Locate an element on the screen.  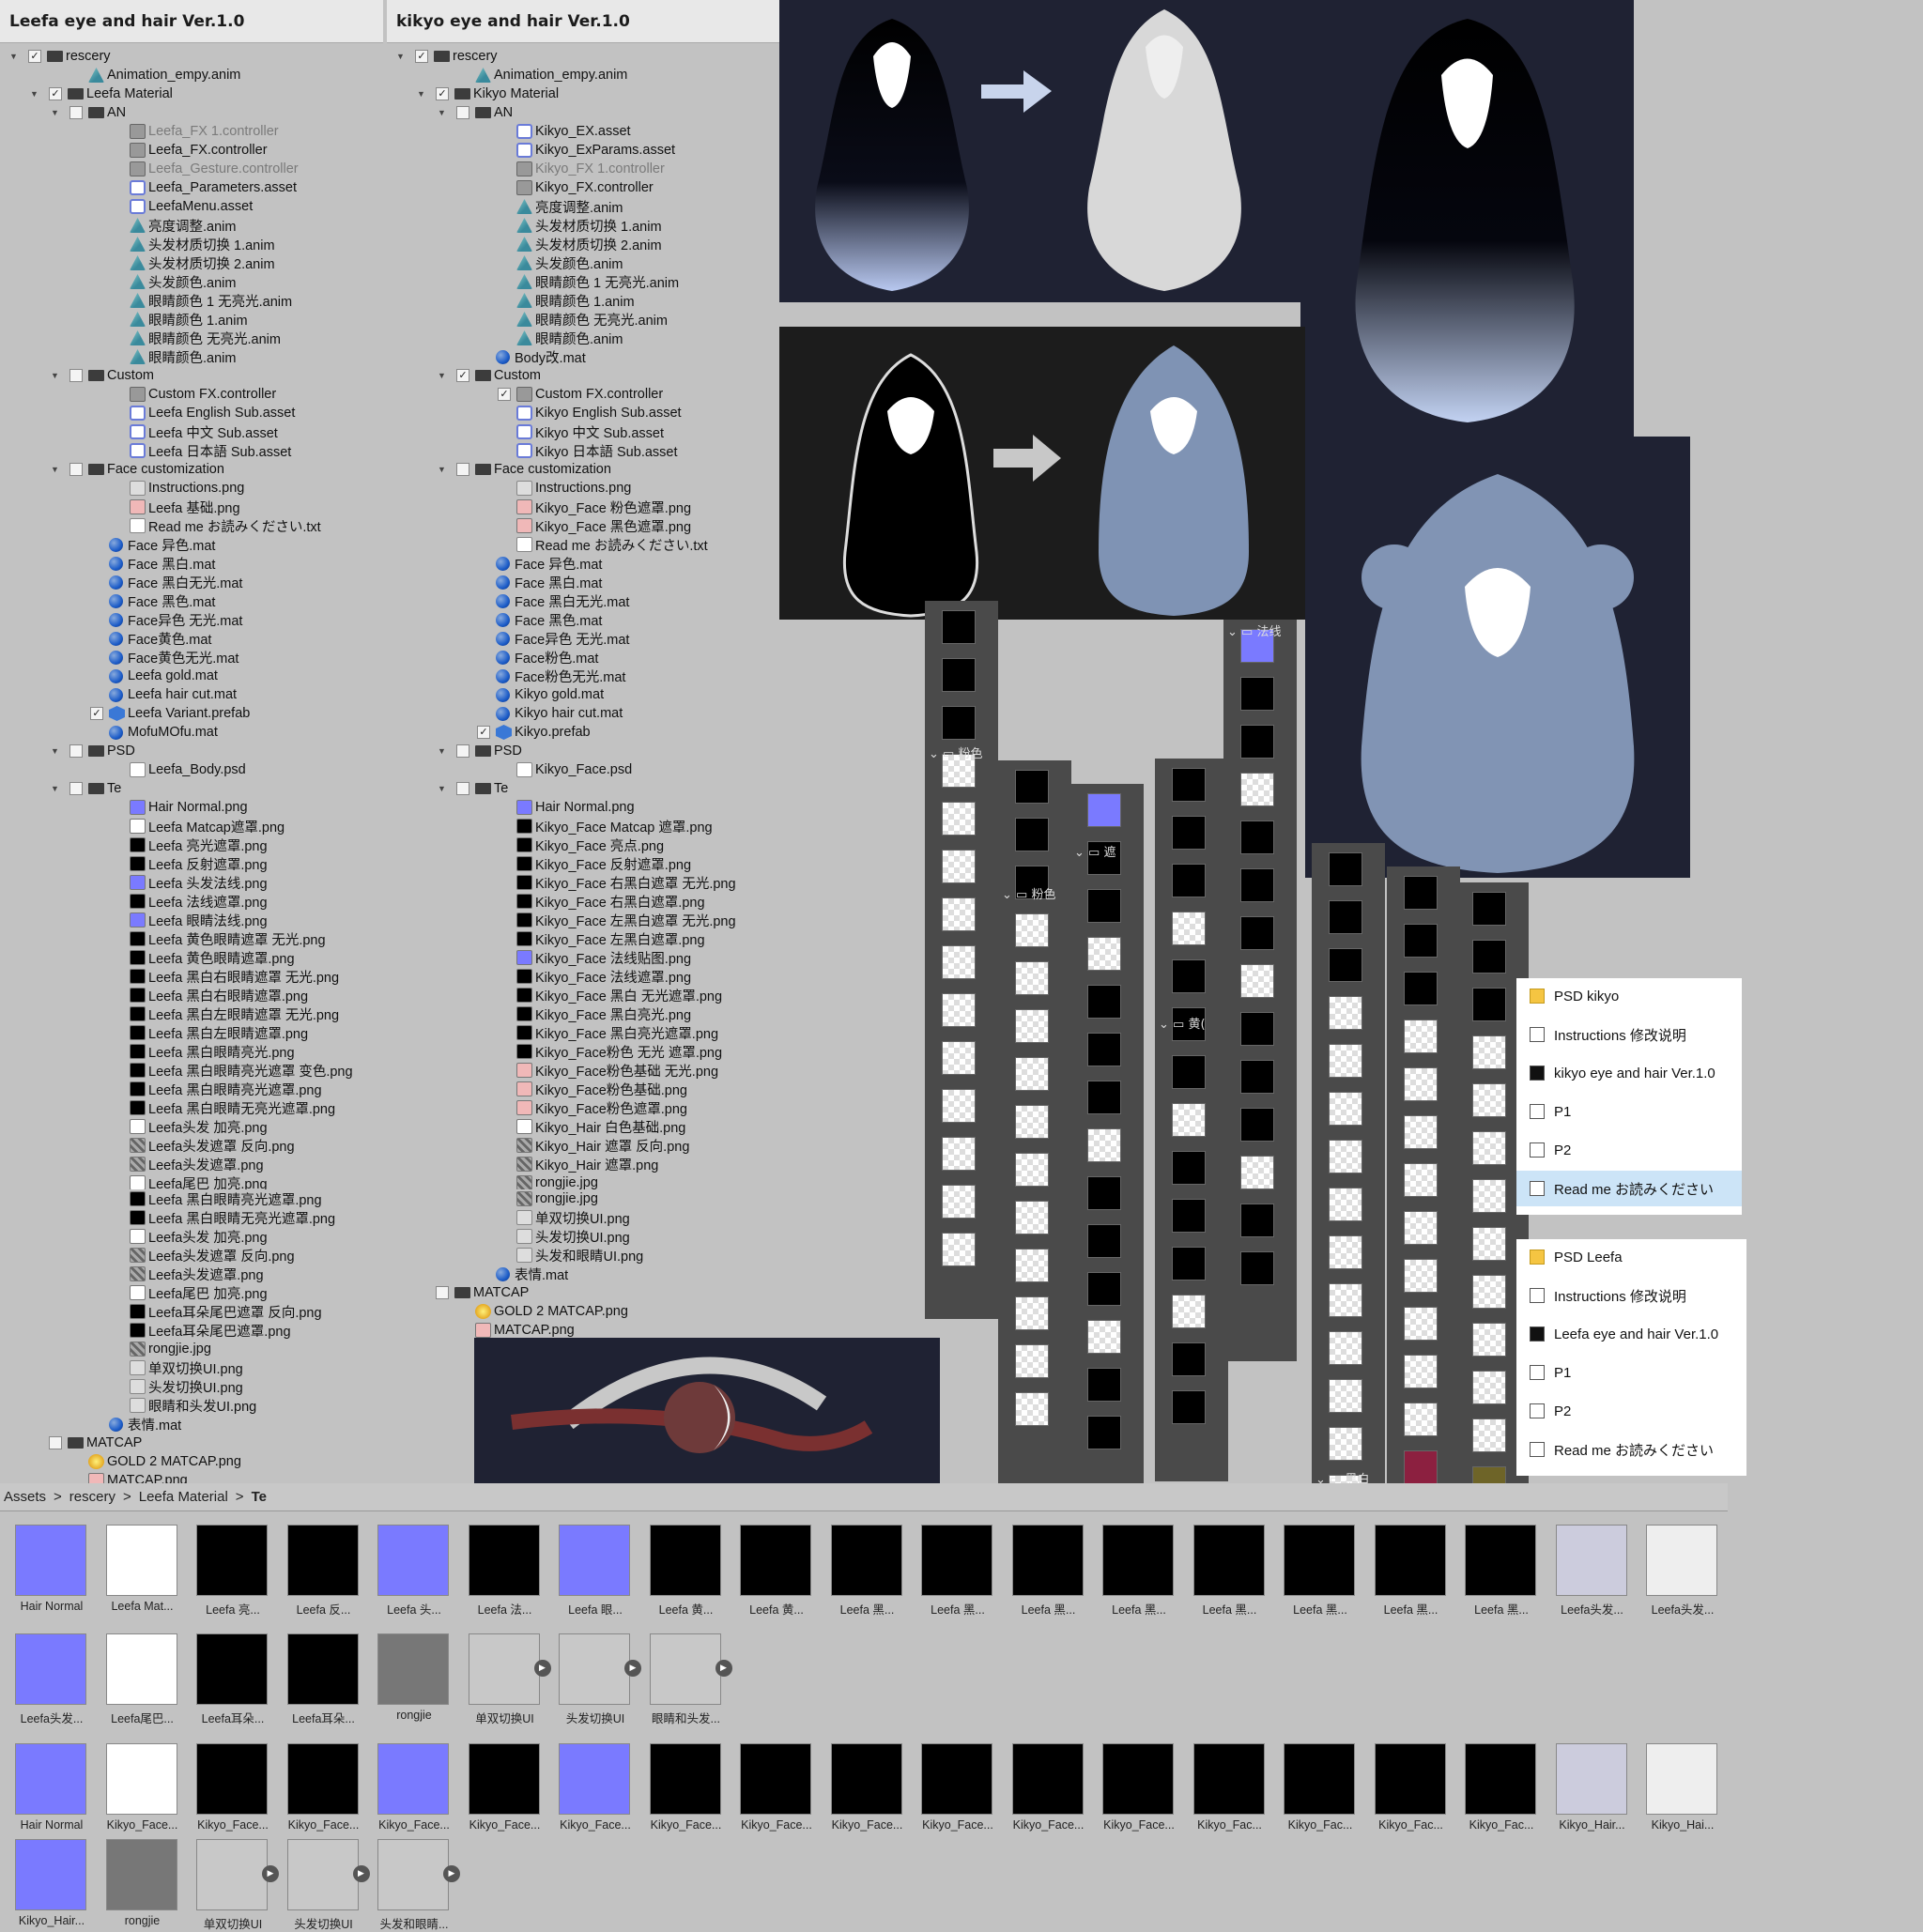
tree-item: Leefa 法线遮罩.png is located at coordinates (194, 902).